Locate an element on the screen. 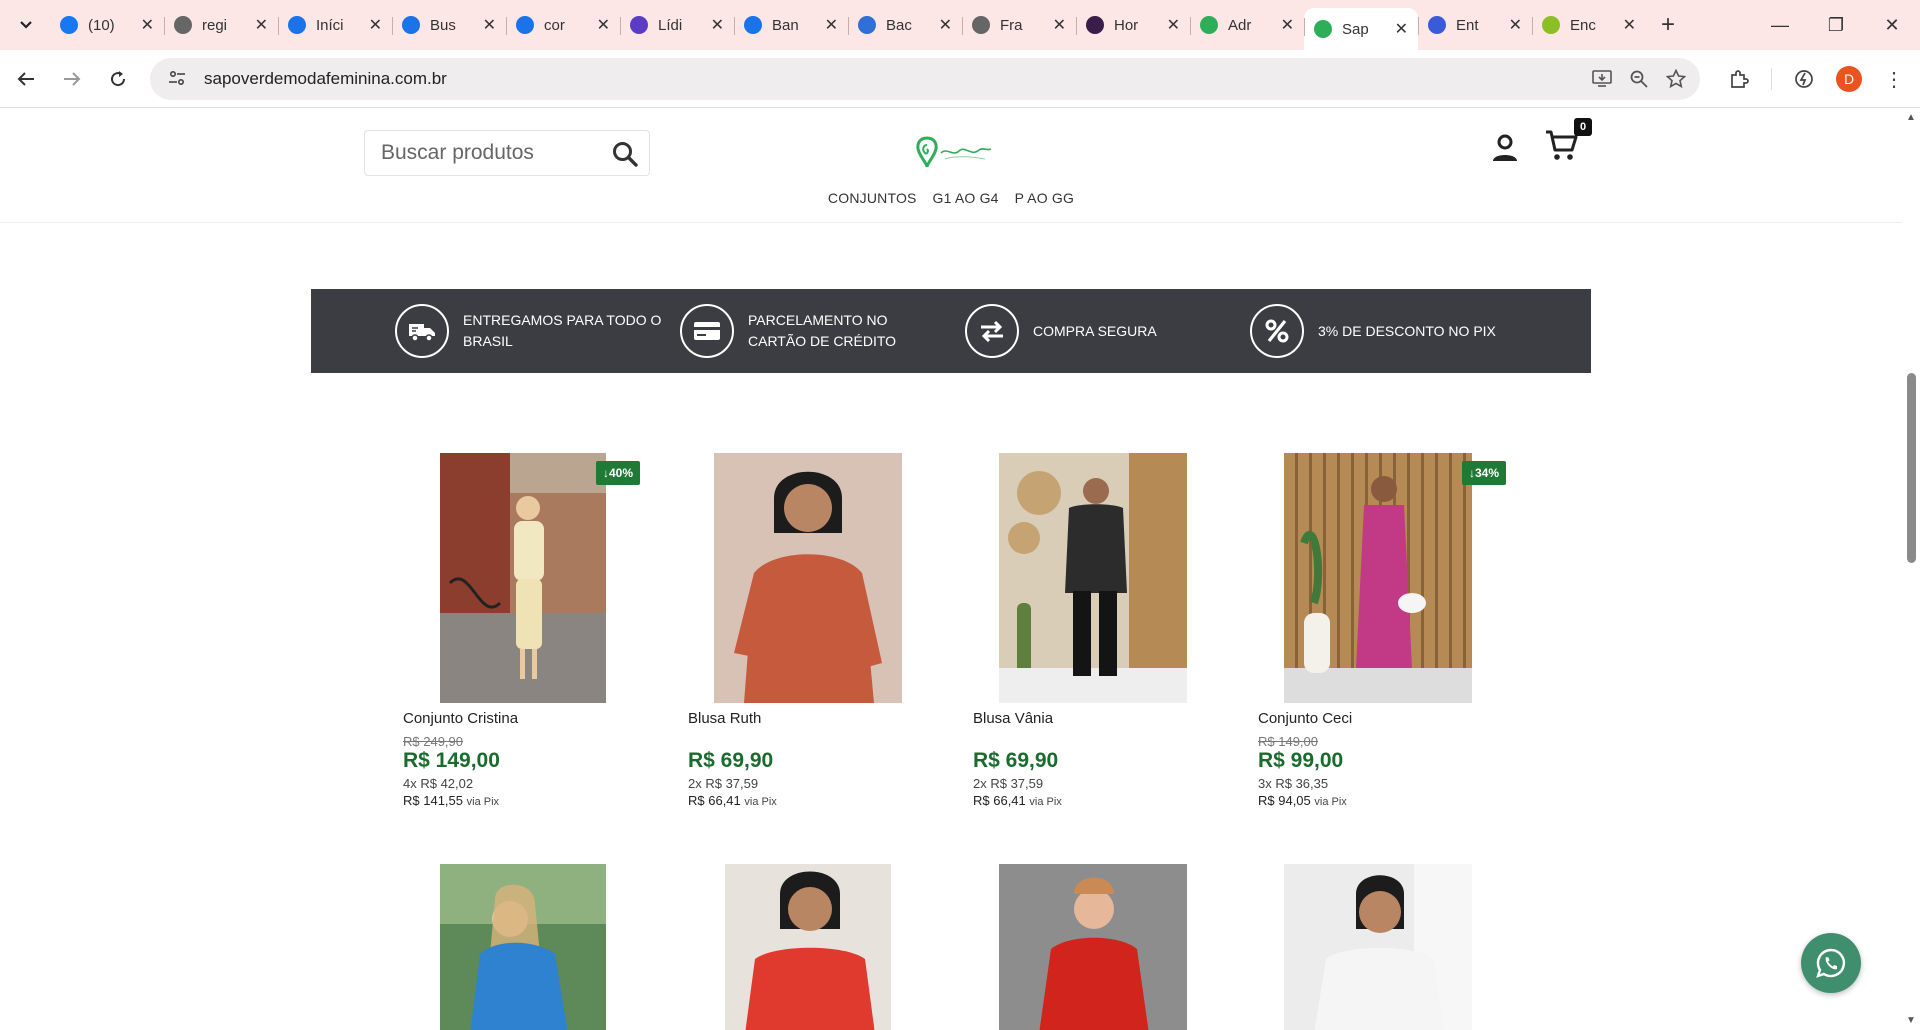 This screenshot has width=1920, height=1030. menu-item-g1-ao-g4: G1 AO G4 is located at coordinates (965, 198).